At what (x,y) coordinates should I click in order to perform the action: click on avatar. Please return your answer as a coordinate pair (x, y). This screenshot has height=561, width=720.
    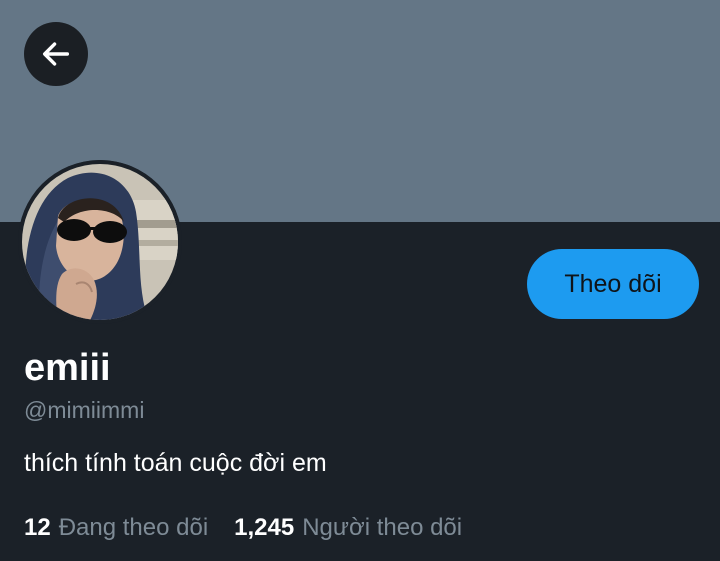
    Looking at the image, I should click on (100, 242).